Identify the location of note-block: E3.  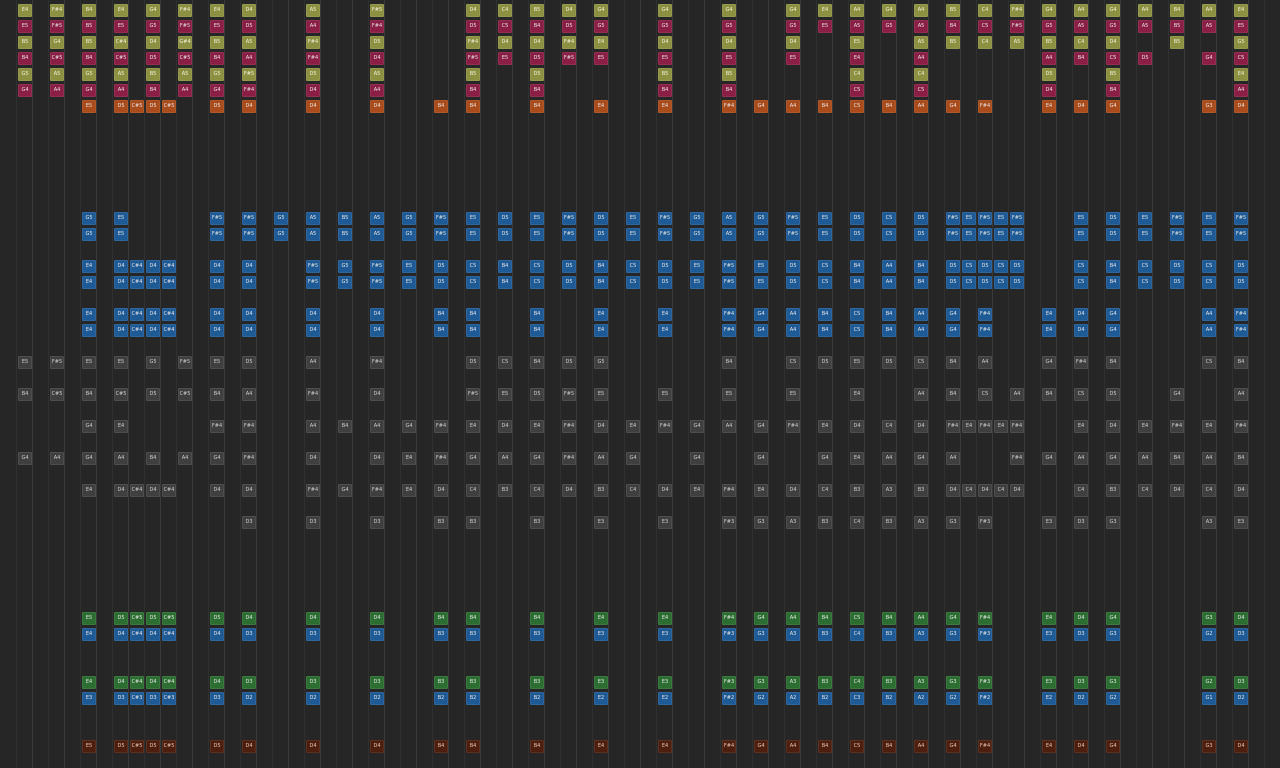
(1049, 634).